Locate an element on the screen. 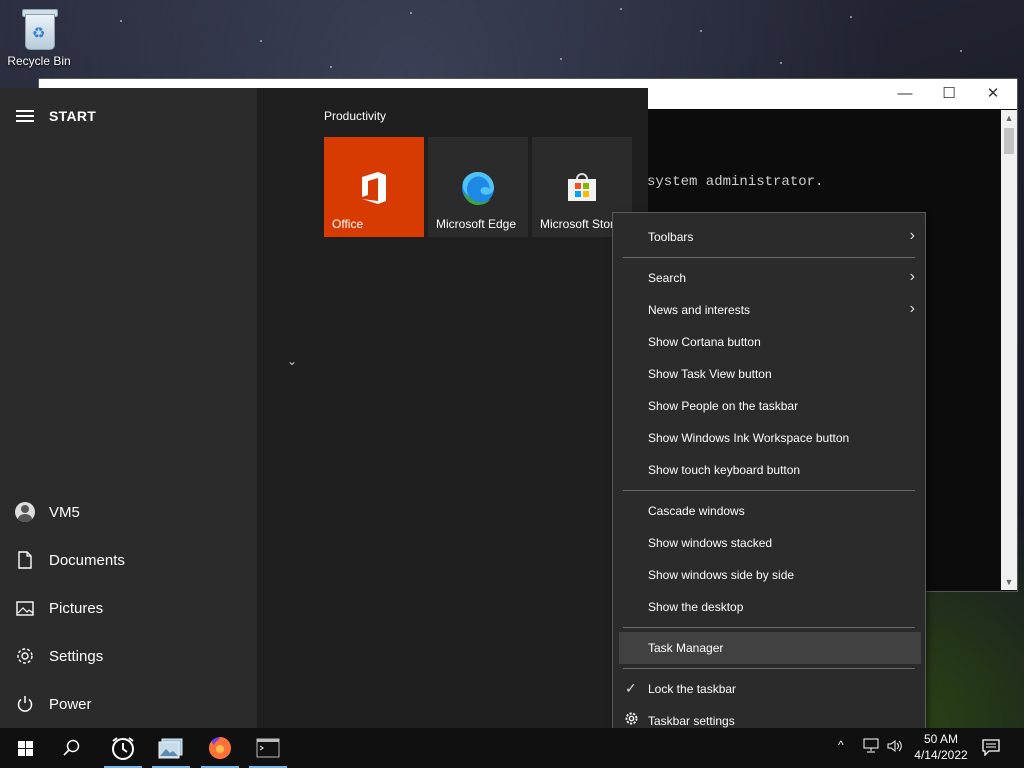  power-icon is located at coordinates (25, 704).